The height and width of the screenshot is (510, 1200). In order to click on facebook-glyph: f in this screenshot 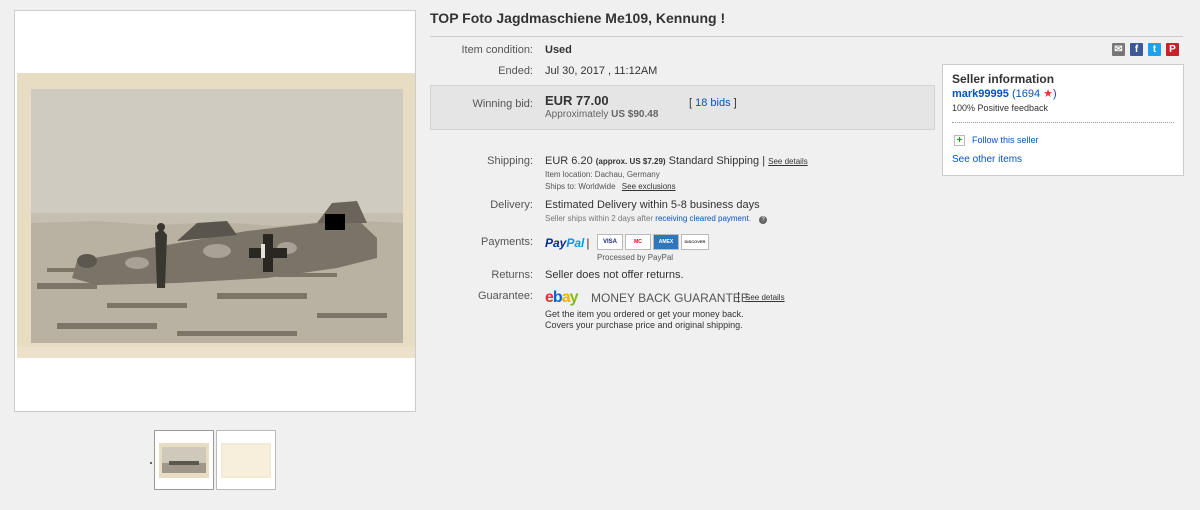, I will do `click(1136, 49)`.